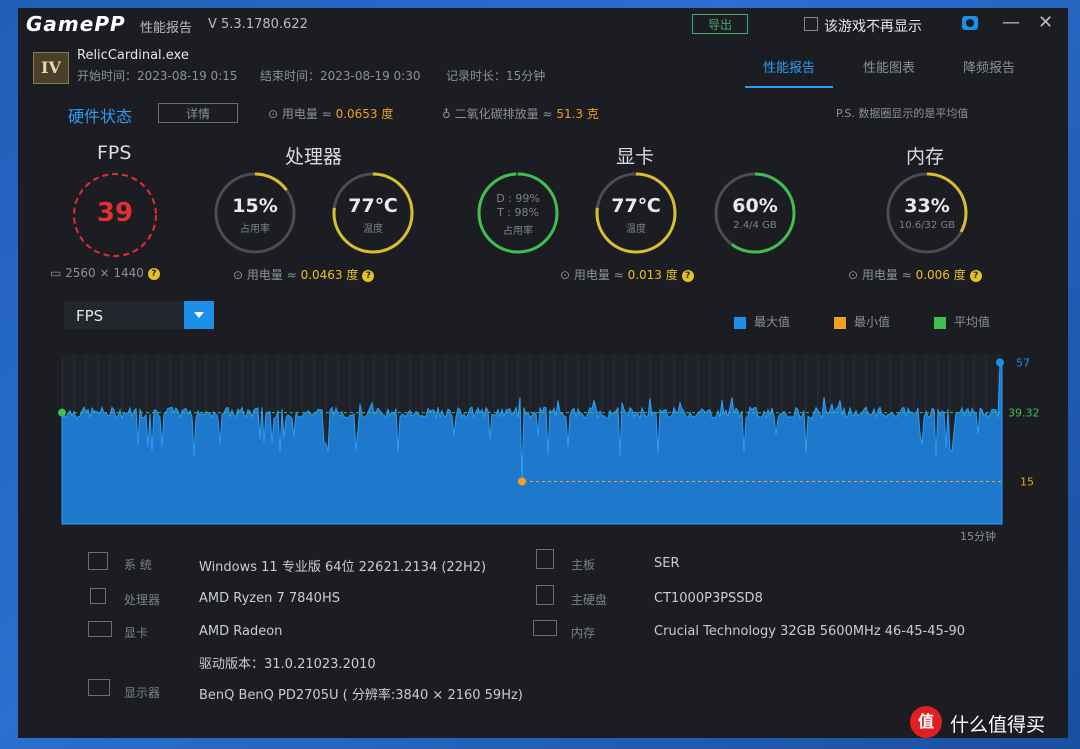  I want to click on disk-label: 主硬盘, so click(589, 600).